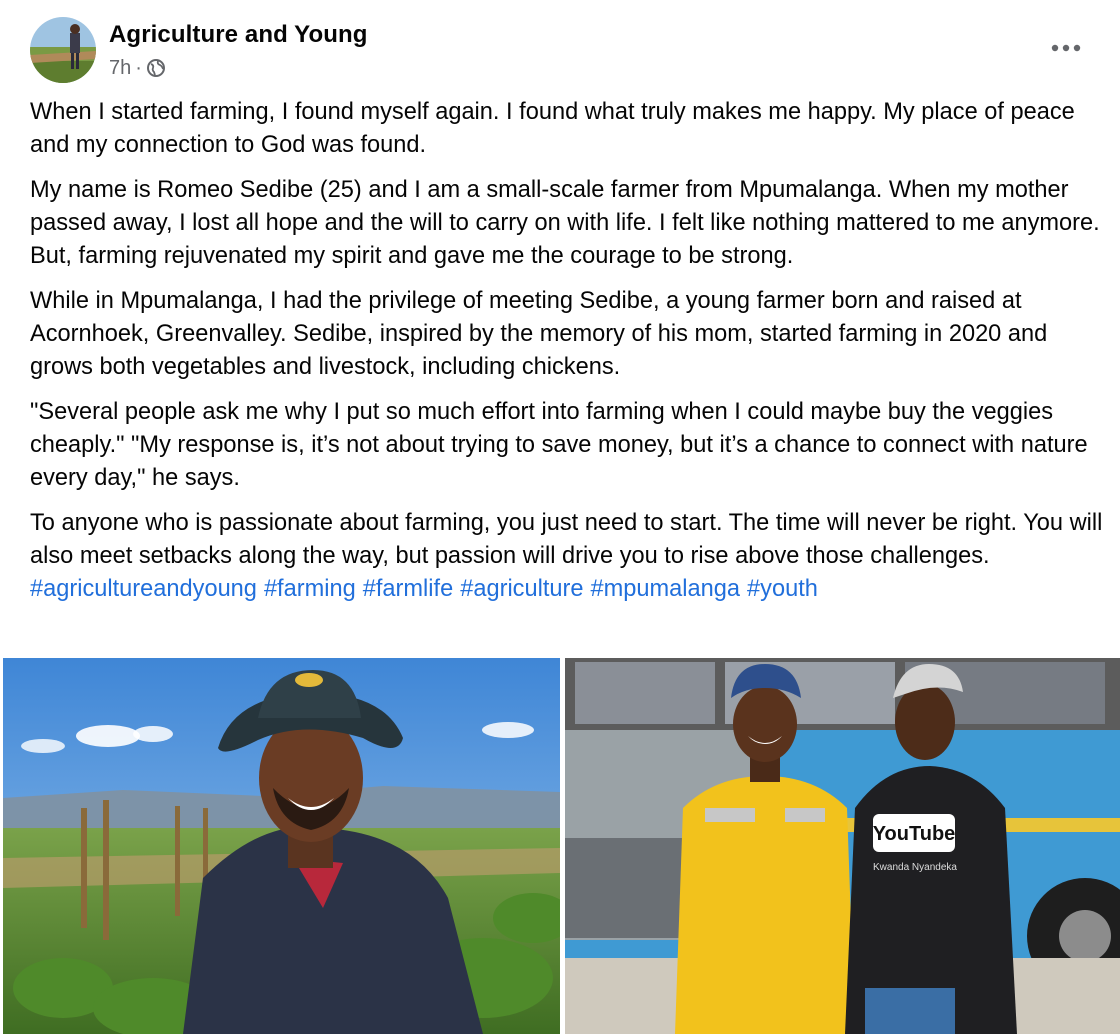  I want to click on hashtag-link: #agriculture, so click(521, 589).